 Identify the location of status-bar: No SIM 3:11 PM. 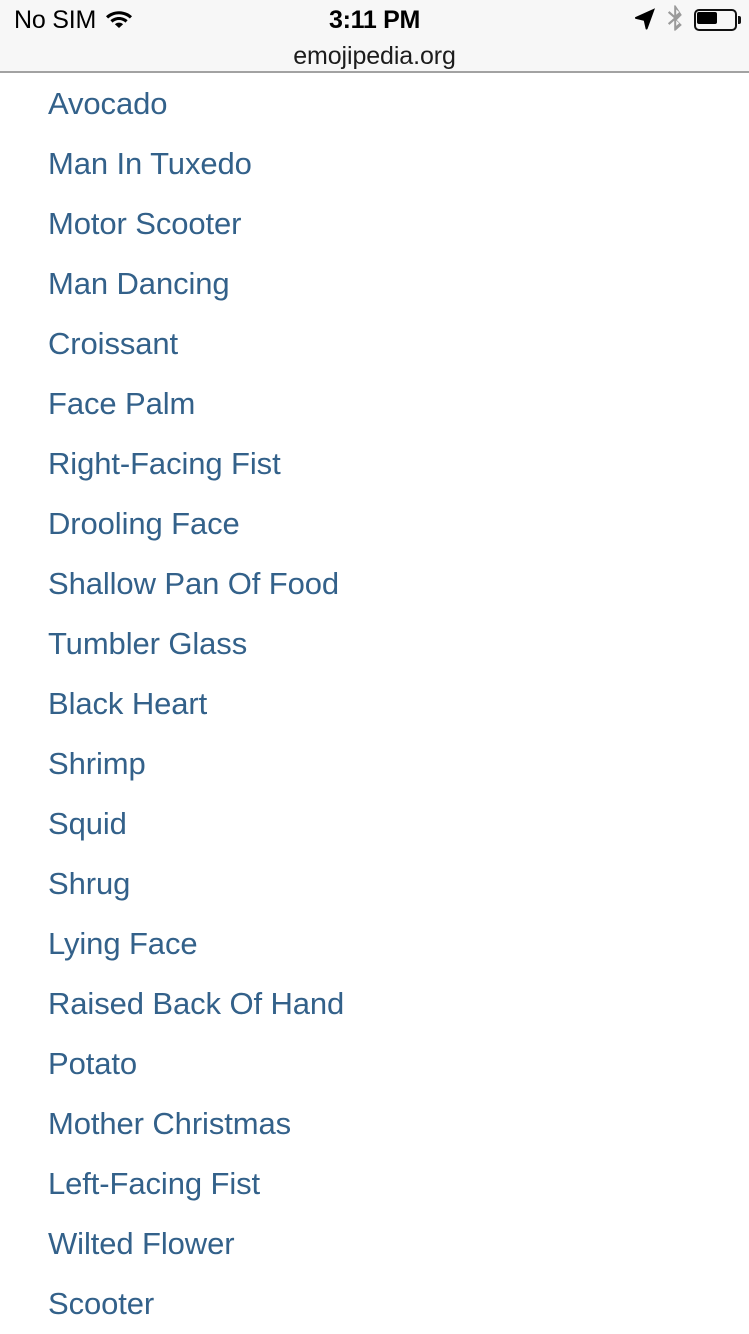
(374, 20).